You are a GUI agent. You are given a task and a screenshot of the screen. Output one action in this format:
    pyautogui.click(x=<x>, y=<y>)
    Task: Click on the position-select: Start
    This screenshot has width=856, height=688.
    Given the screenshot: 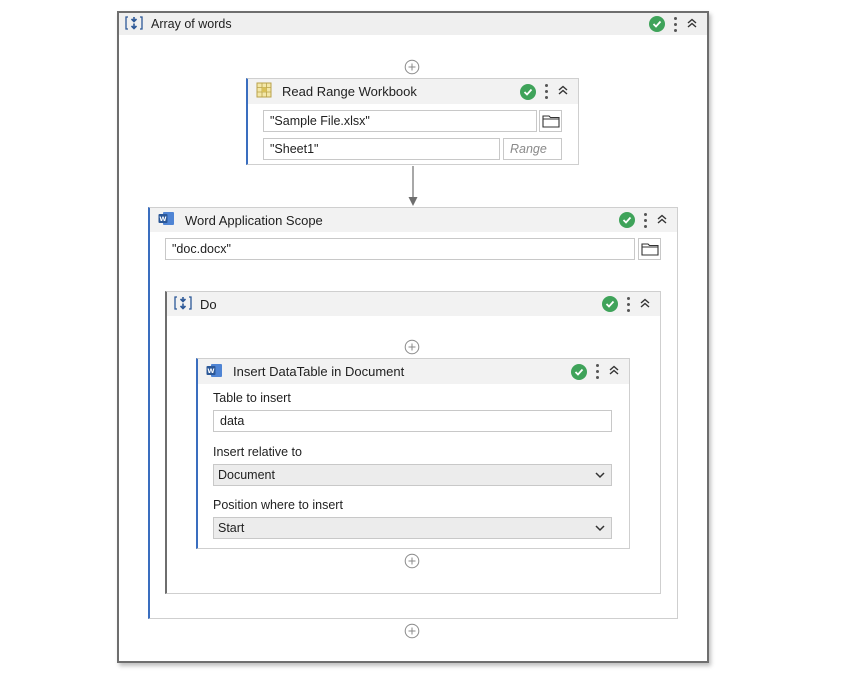 What is the action you would take?
    pyautogui.click(x=412, y=528)
    